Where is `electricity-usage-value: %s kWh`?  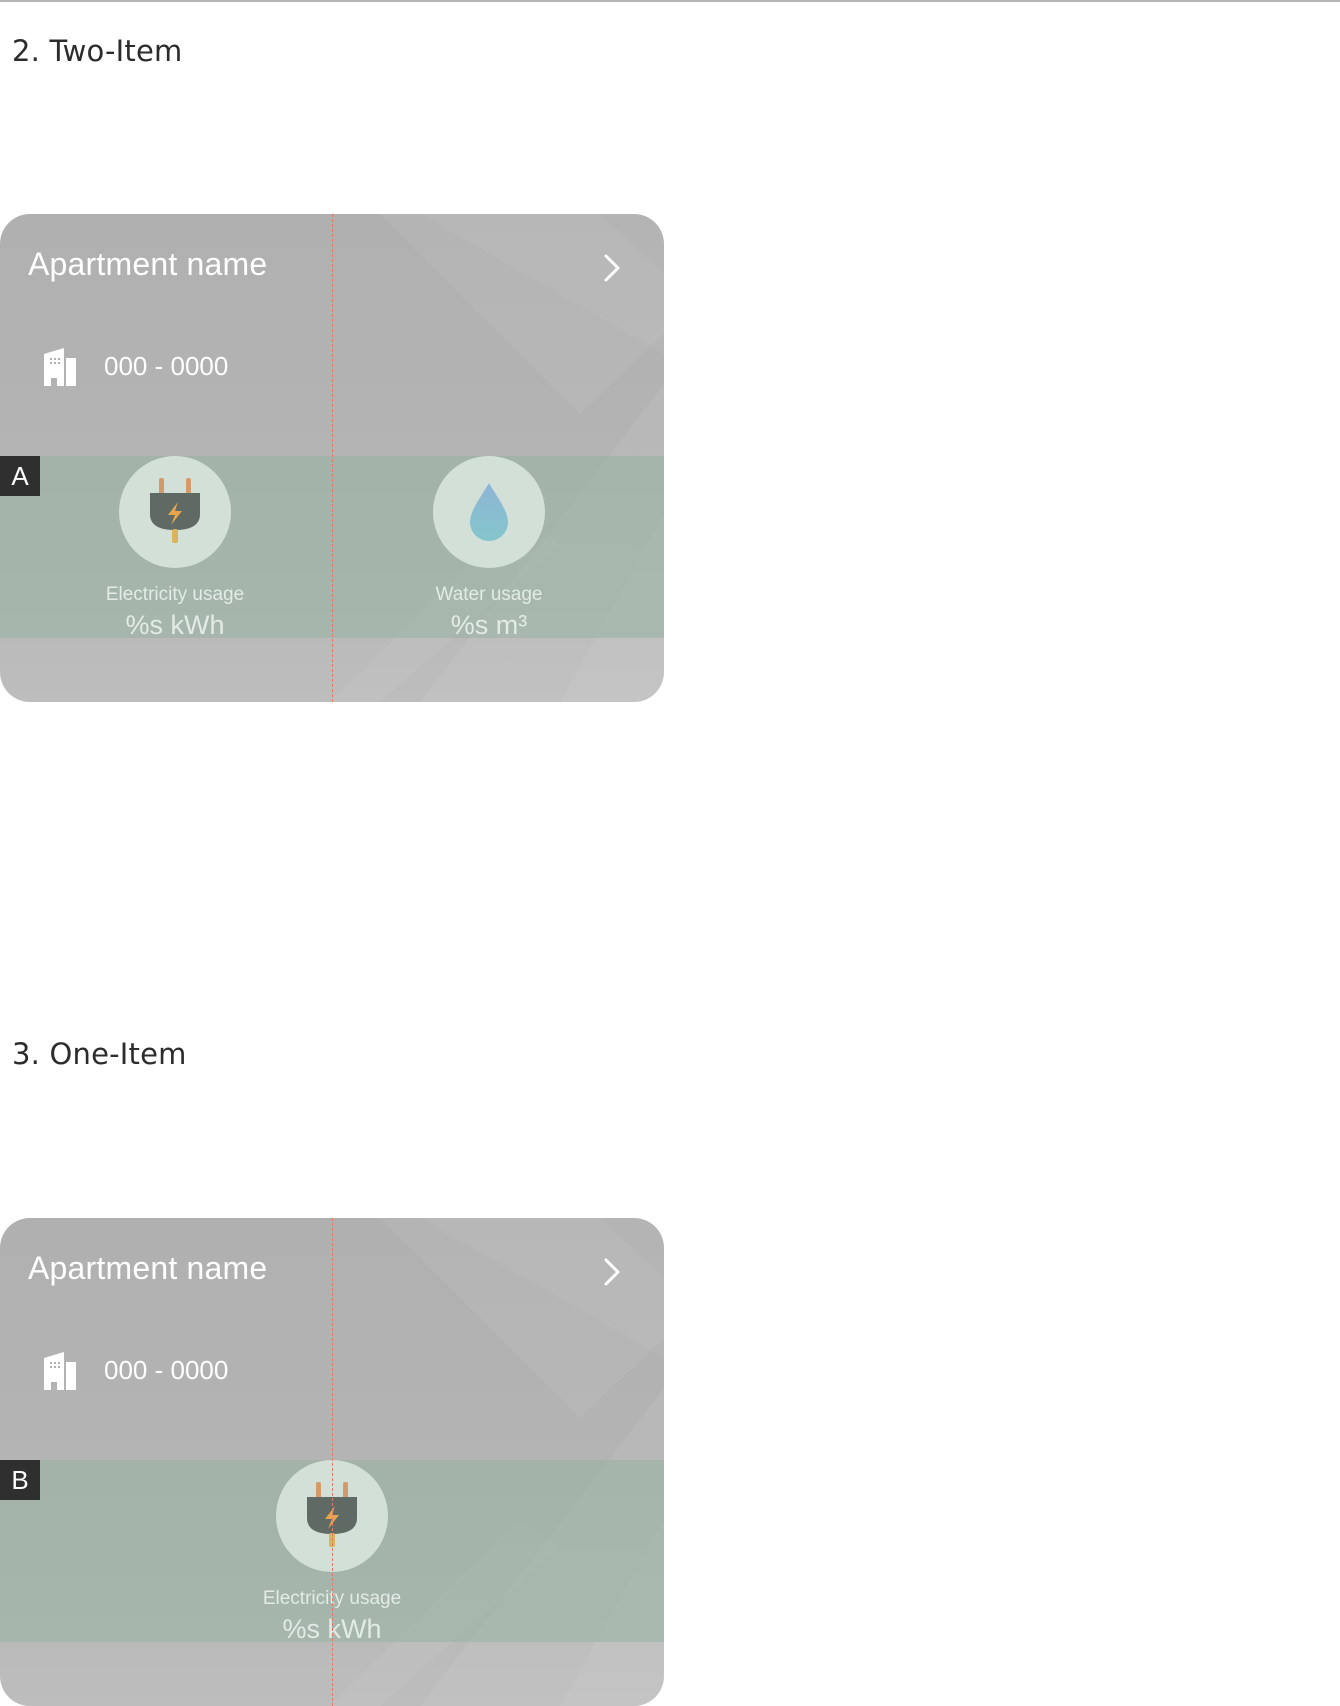
electricity-usage-value: %s kWh is located at coordinates (175, 625).